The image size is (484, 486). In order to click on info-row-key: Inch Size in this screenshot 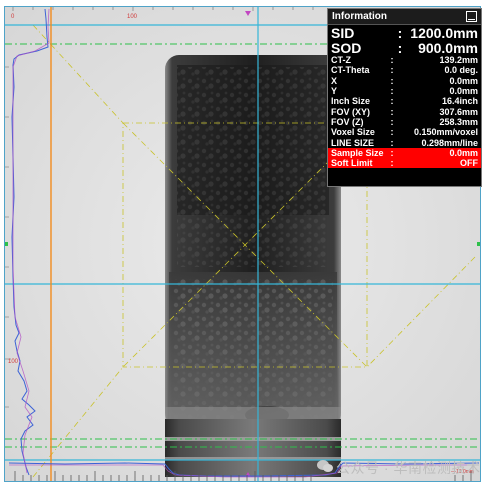, I will do `click(351, 101)`.